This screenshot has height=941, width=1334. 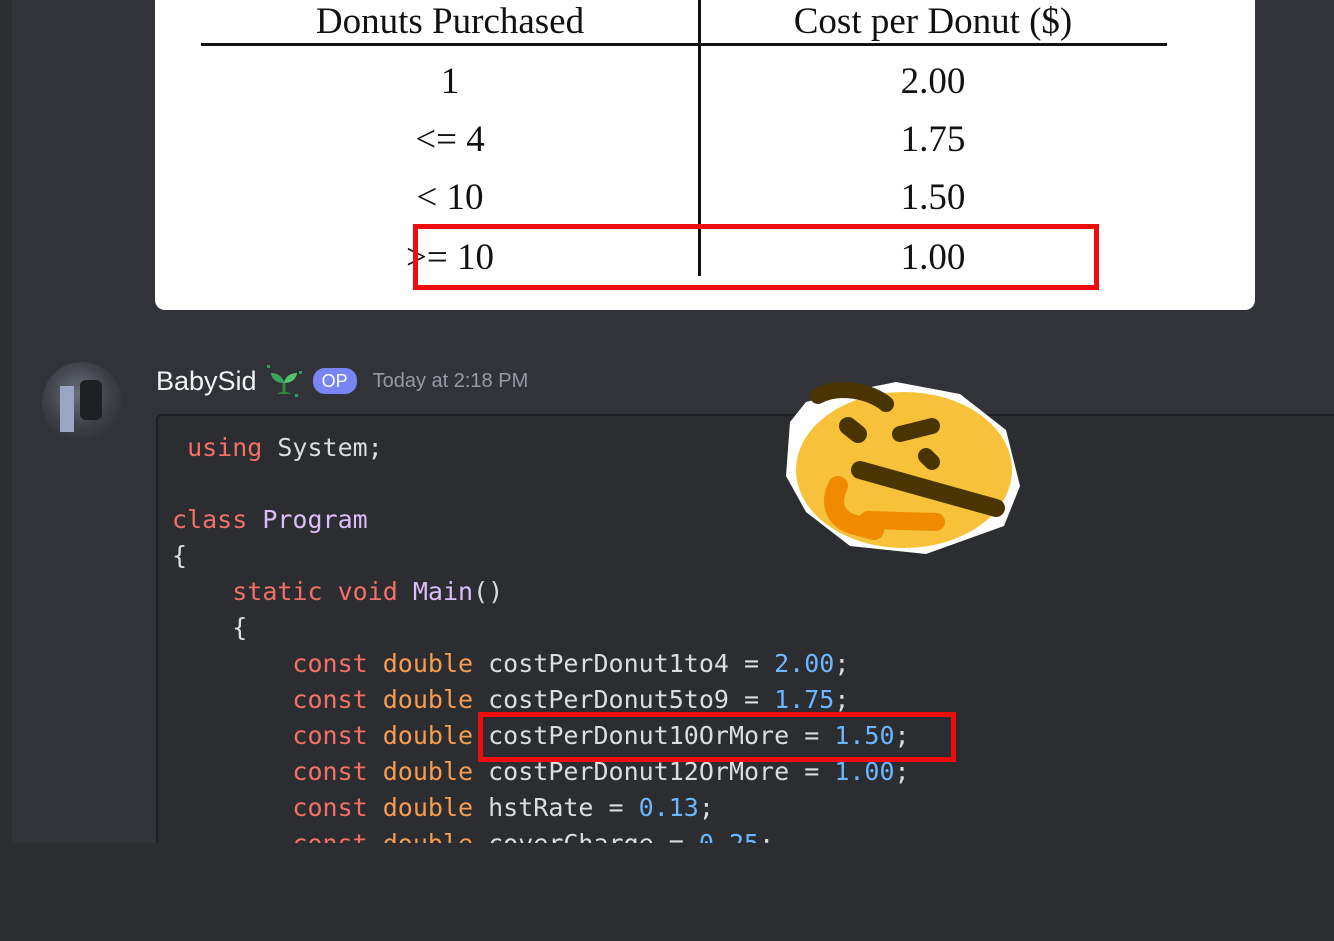 What do you see at coordinates (684, 143) in the screenshot?
I see `table-row: <= 4 1.75` at bounding box center [684, 143].